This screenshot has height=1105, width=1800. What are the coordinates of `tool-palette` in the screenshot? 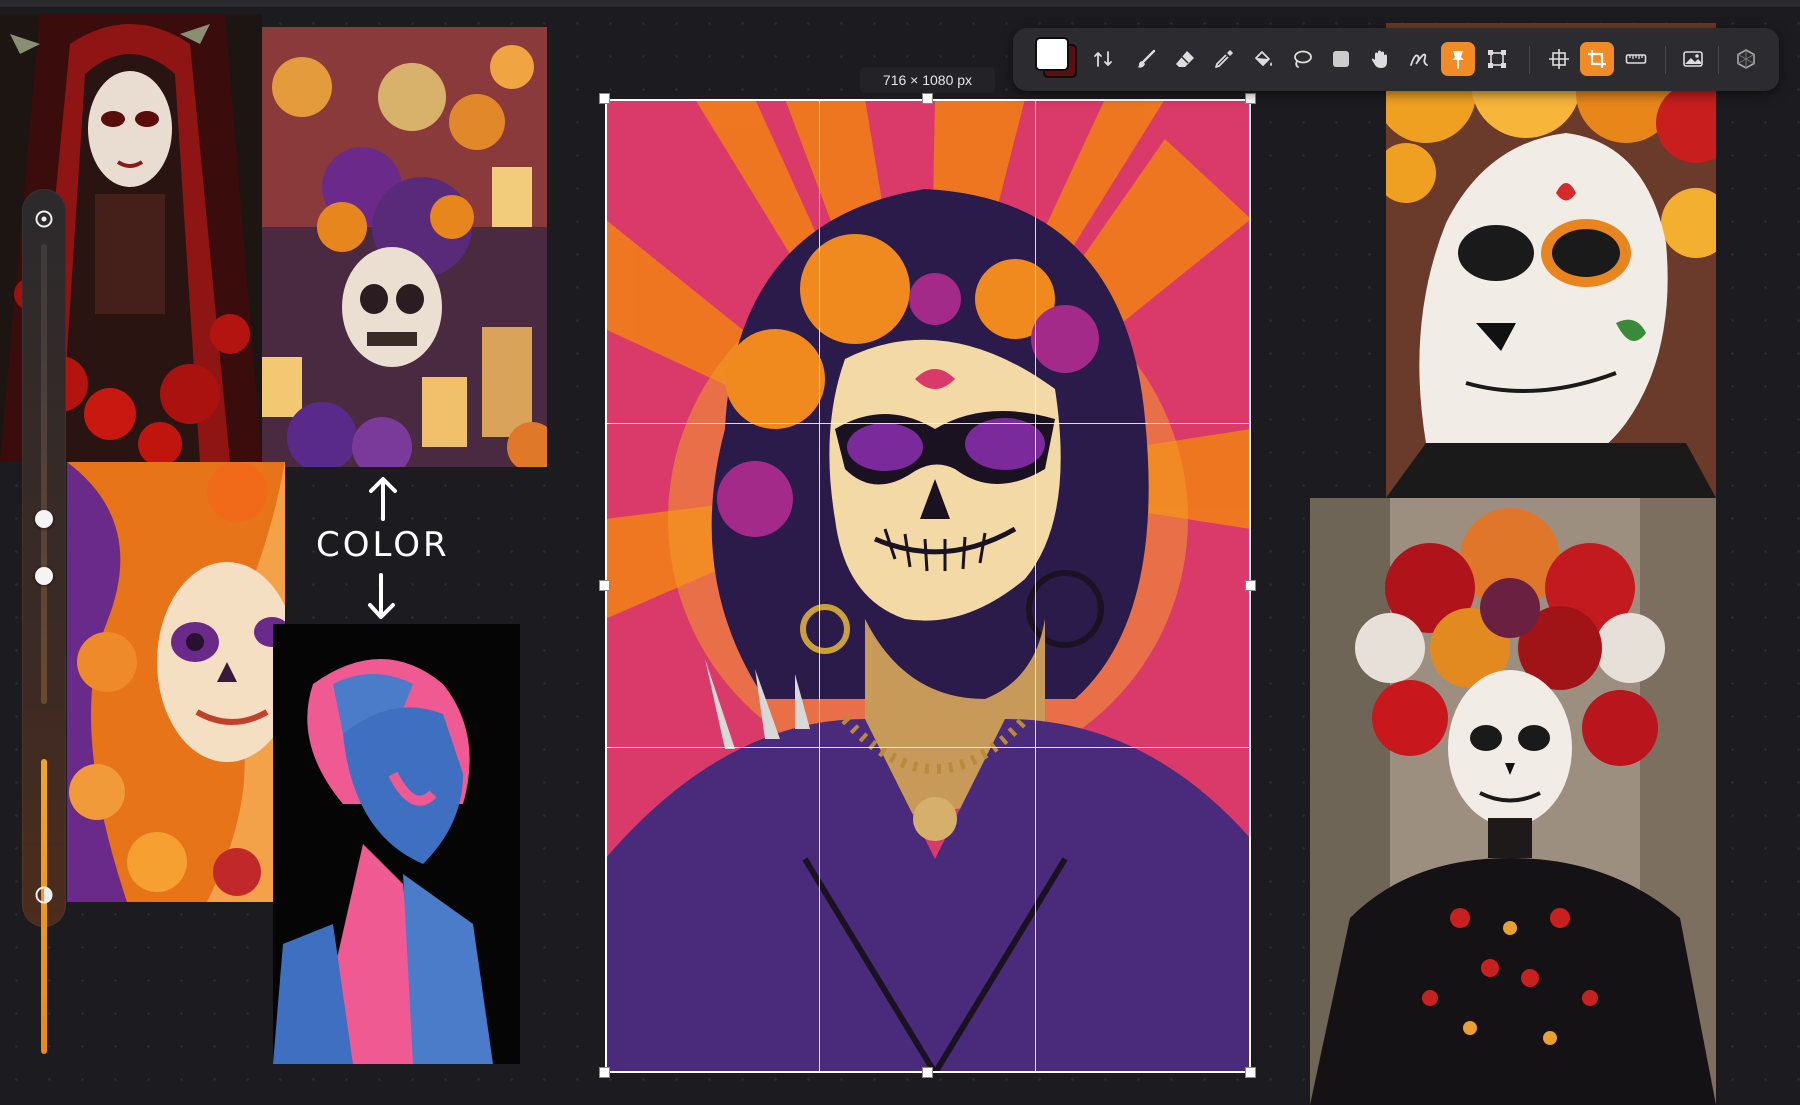 It's located at (1396, 59).